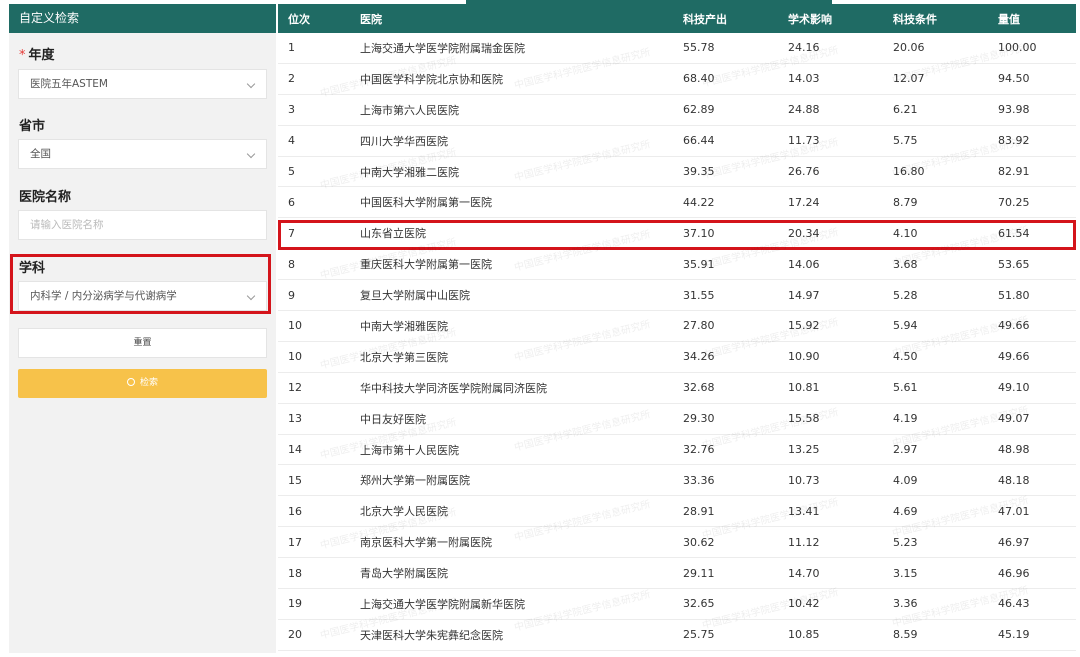  What do you see at coordinates (699, 450) in the screenshot?
I see `output-cell: 32.76` at bounding box center [699, 450].